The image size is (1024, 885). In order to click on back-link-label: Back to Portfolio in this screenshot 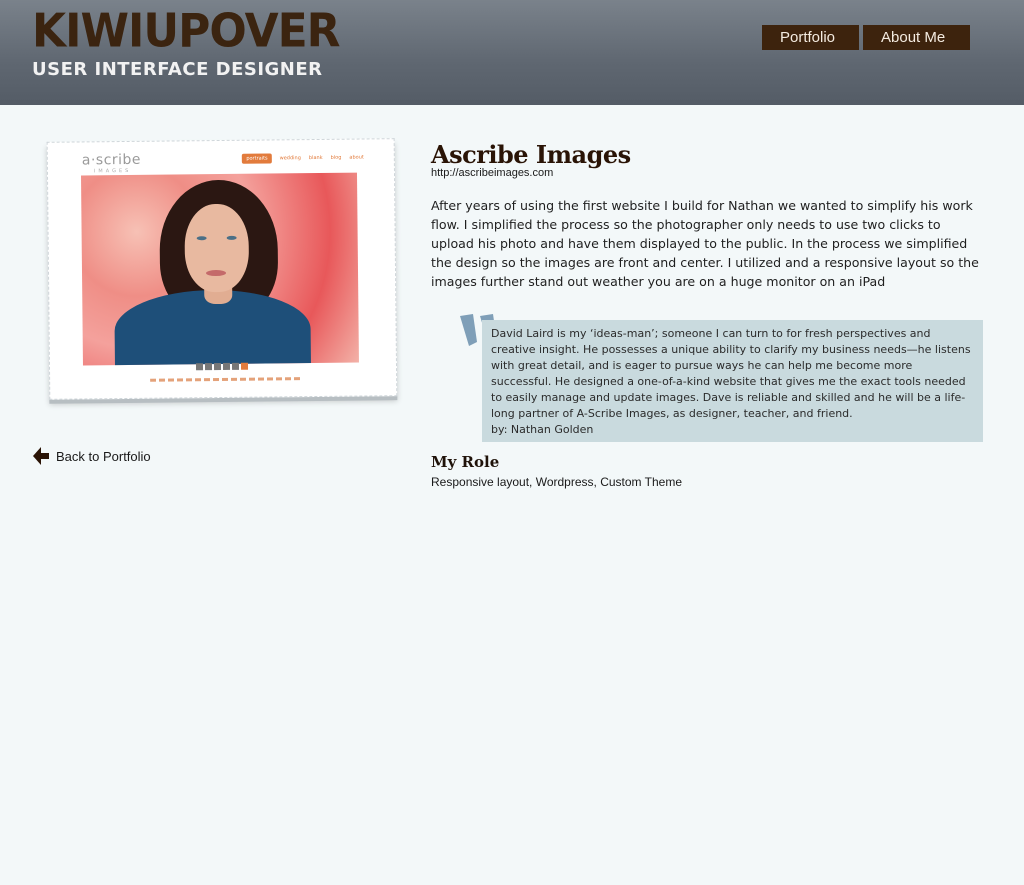, I will do `click(103, 456)`.